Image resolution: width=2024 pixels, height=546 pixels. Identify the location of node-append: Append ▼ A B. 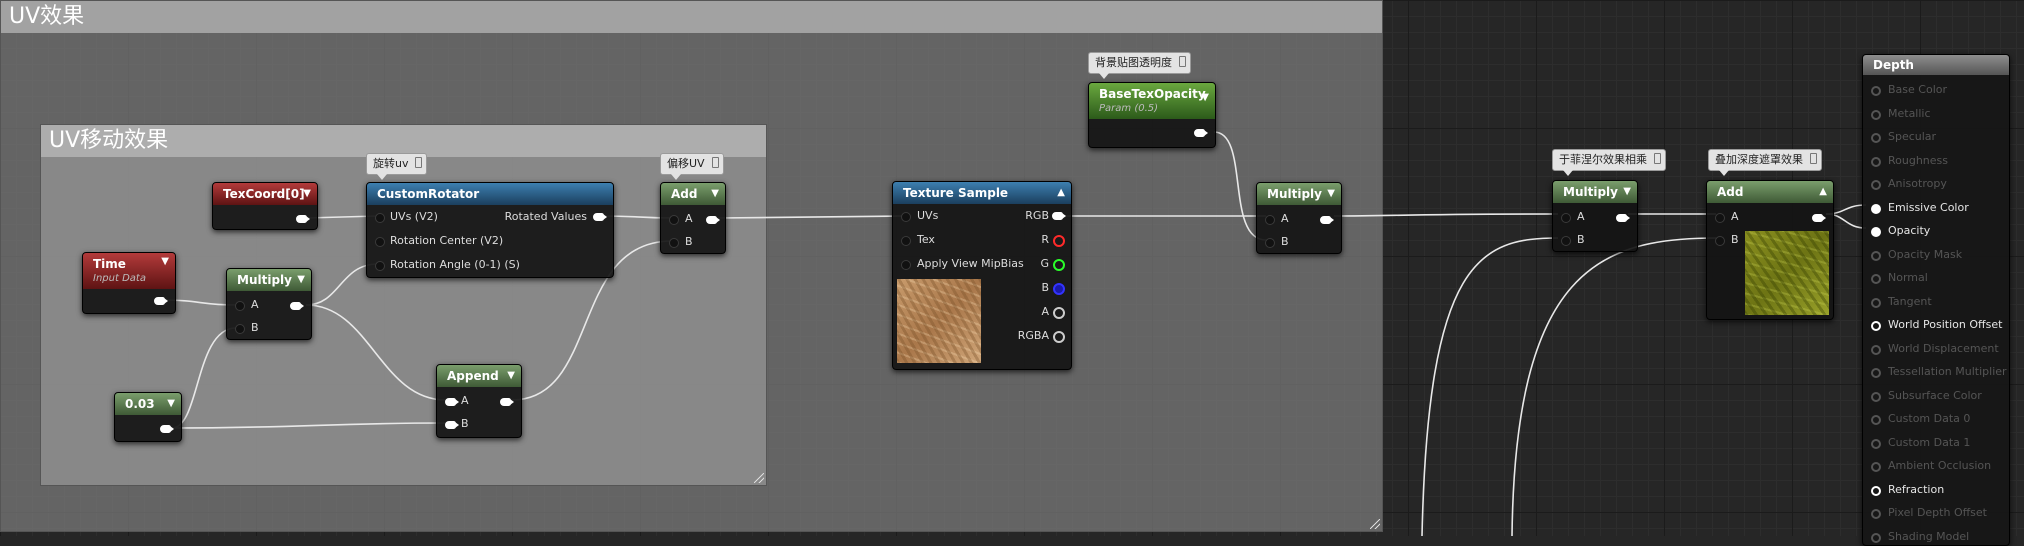
(479, 401).